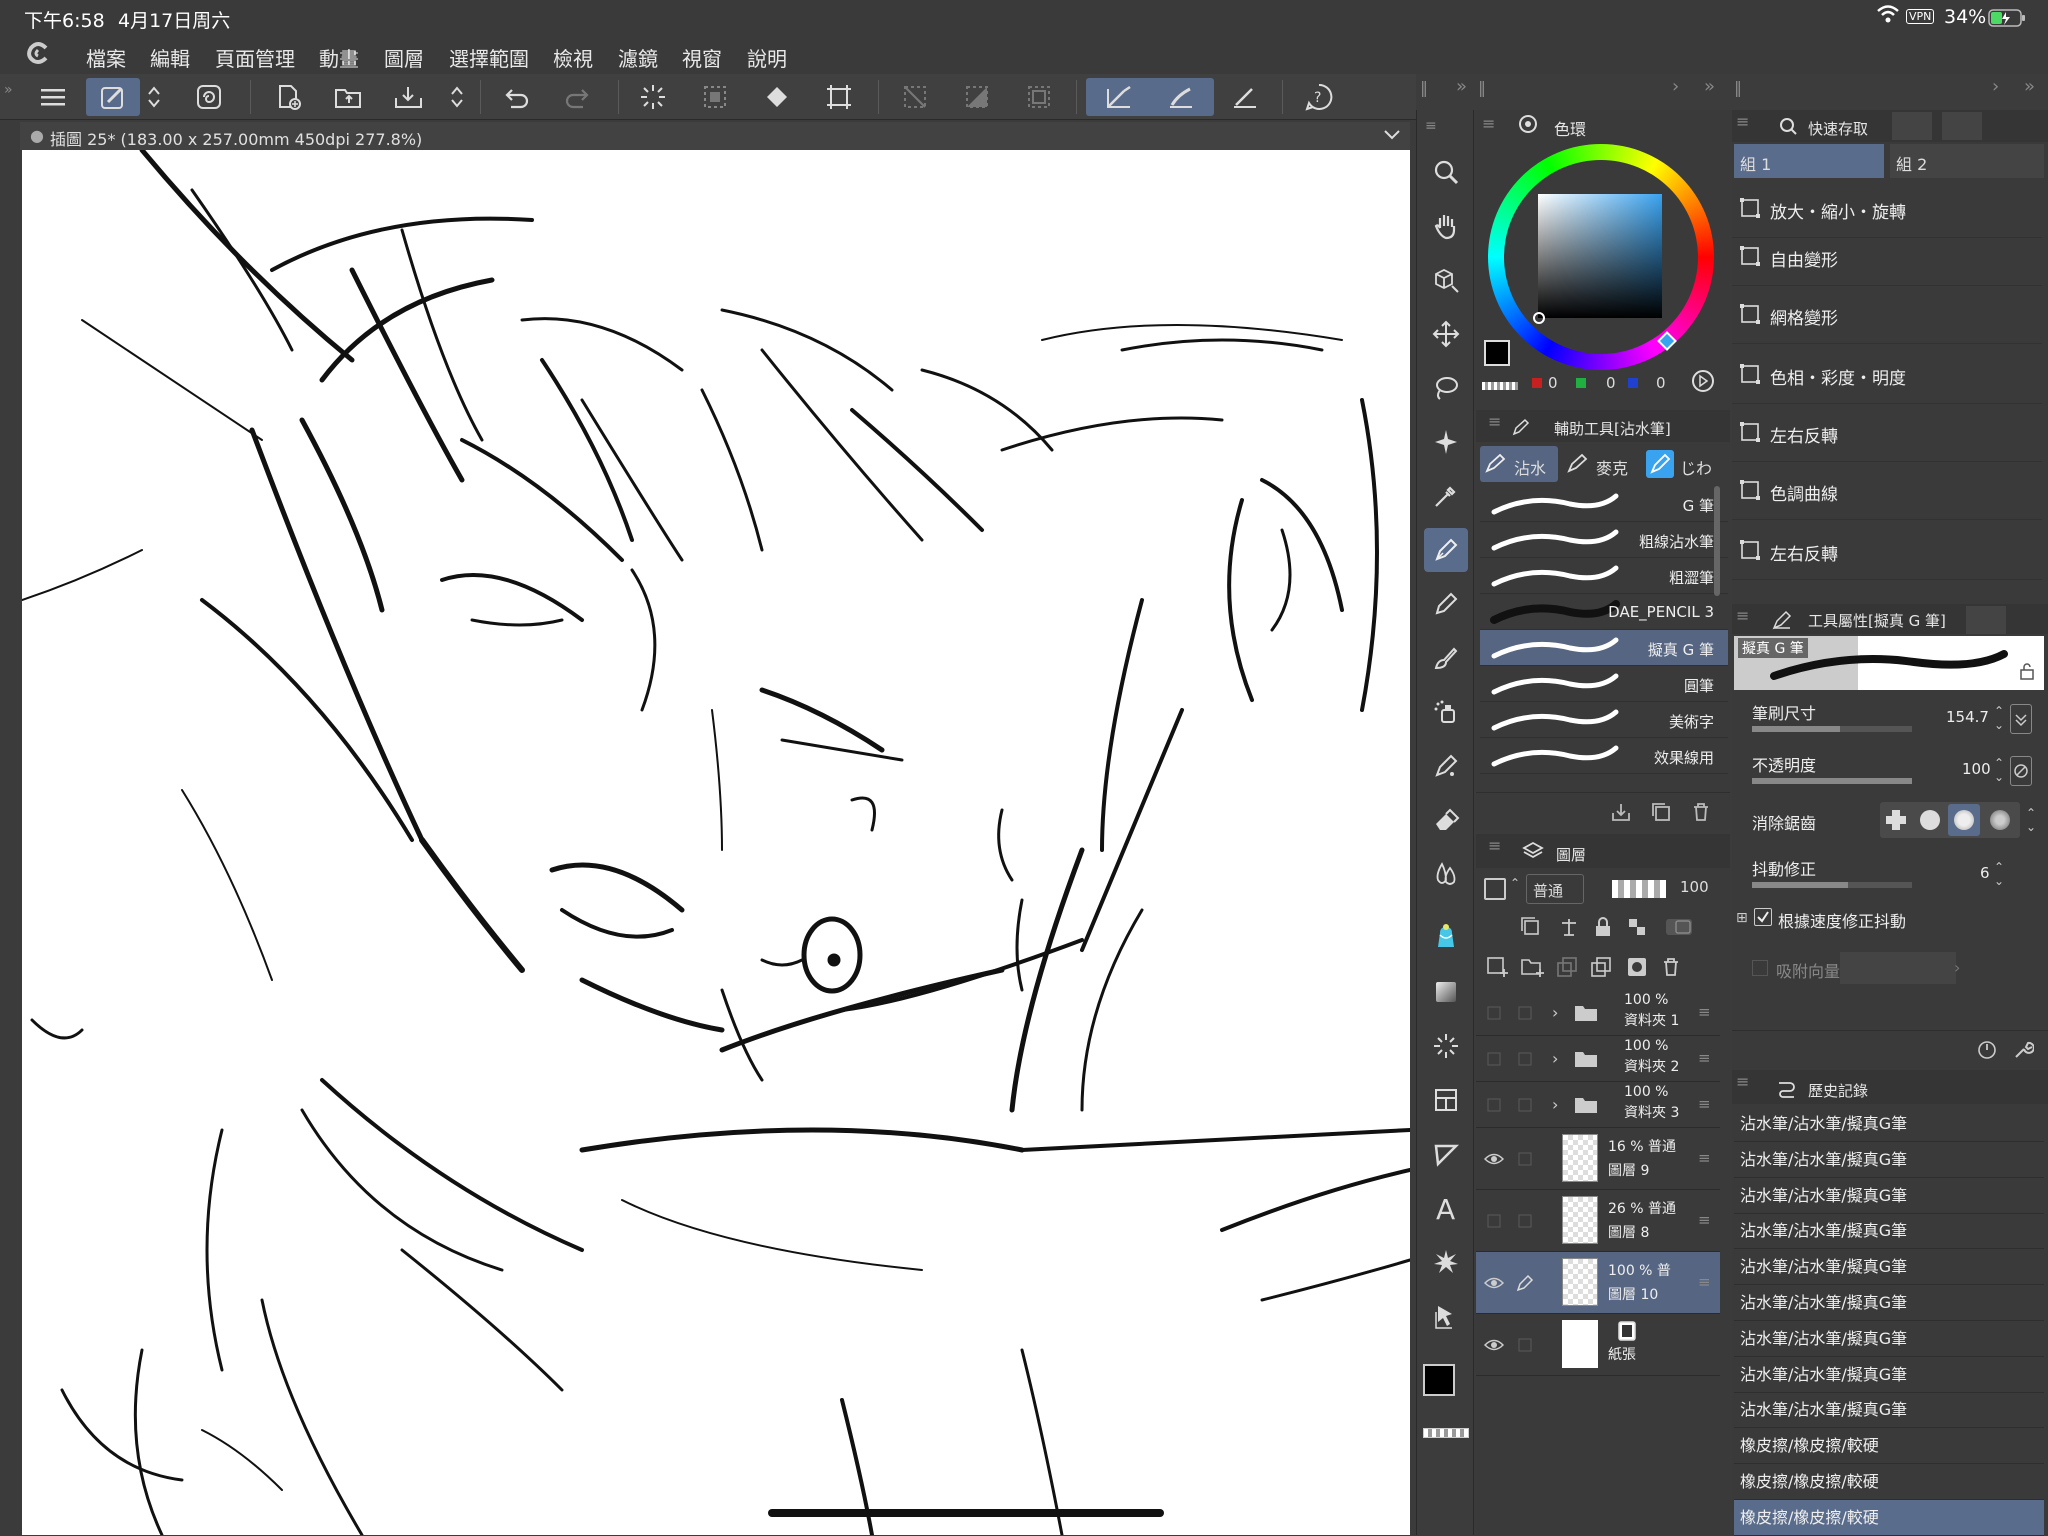 The height and width of the screenshot is (1536, 2048). Describe the element at coordinates (777, 97) in the screenshot. I see `fill-bucket-icon` at that location.